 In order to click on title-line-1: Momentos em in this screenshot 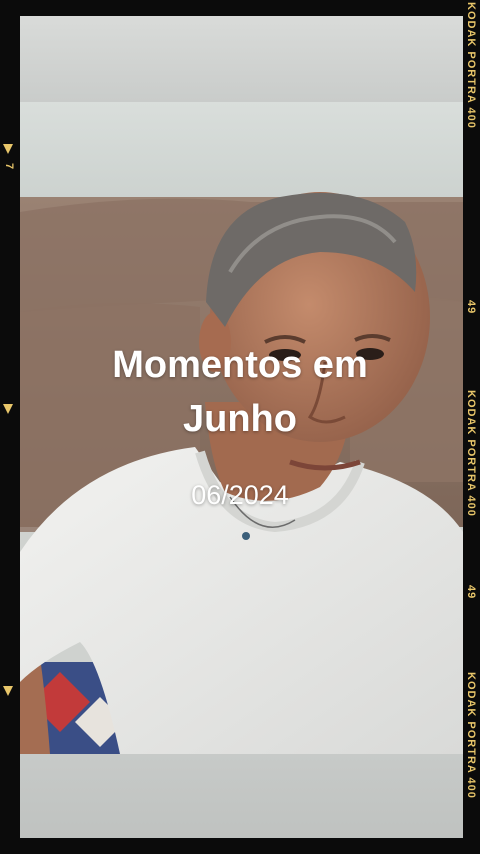, I will do `click(240, 365)`.